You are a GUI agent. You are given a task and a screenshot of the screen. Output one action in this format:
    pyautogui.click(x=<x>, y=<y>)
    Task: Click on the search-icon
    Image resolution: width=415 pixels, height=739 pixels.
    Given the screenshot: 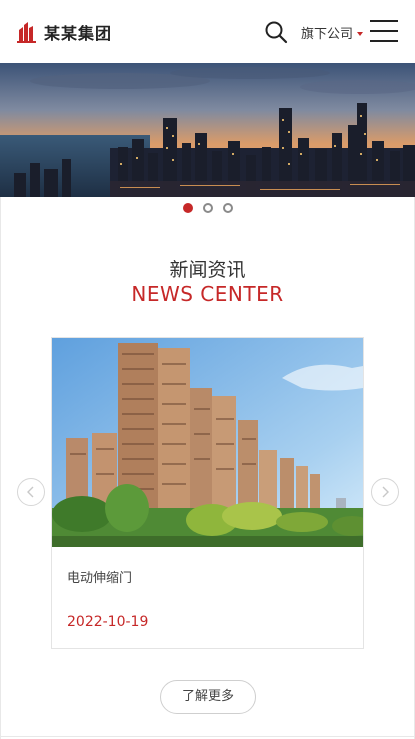 What is the action you would take?
    pyautogui.click(x=276, y=32)
    